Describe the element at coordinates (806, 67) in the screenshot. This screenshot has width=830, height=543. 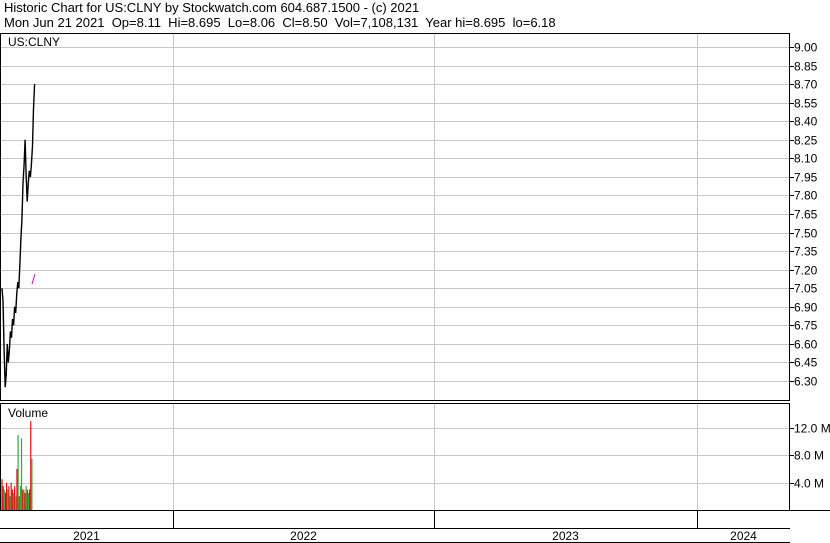
I see `price-tick-label: 8.85` at that location.